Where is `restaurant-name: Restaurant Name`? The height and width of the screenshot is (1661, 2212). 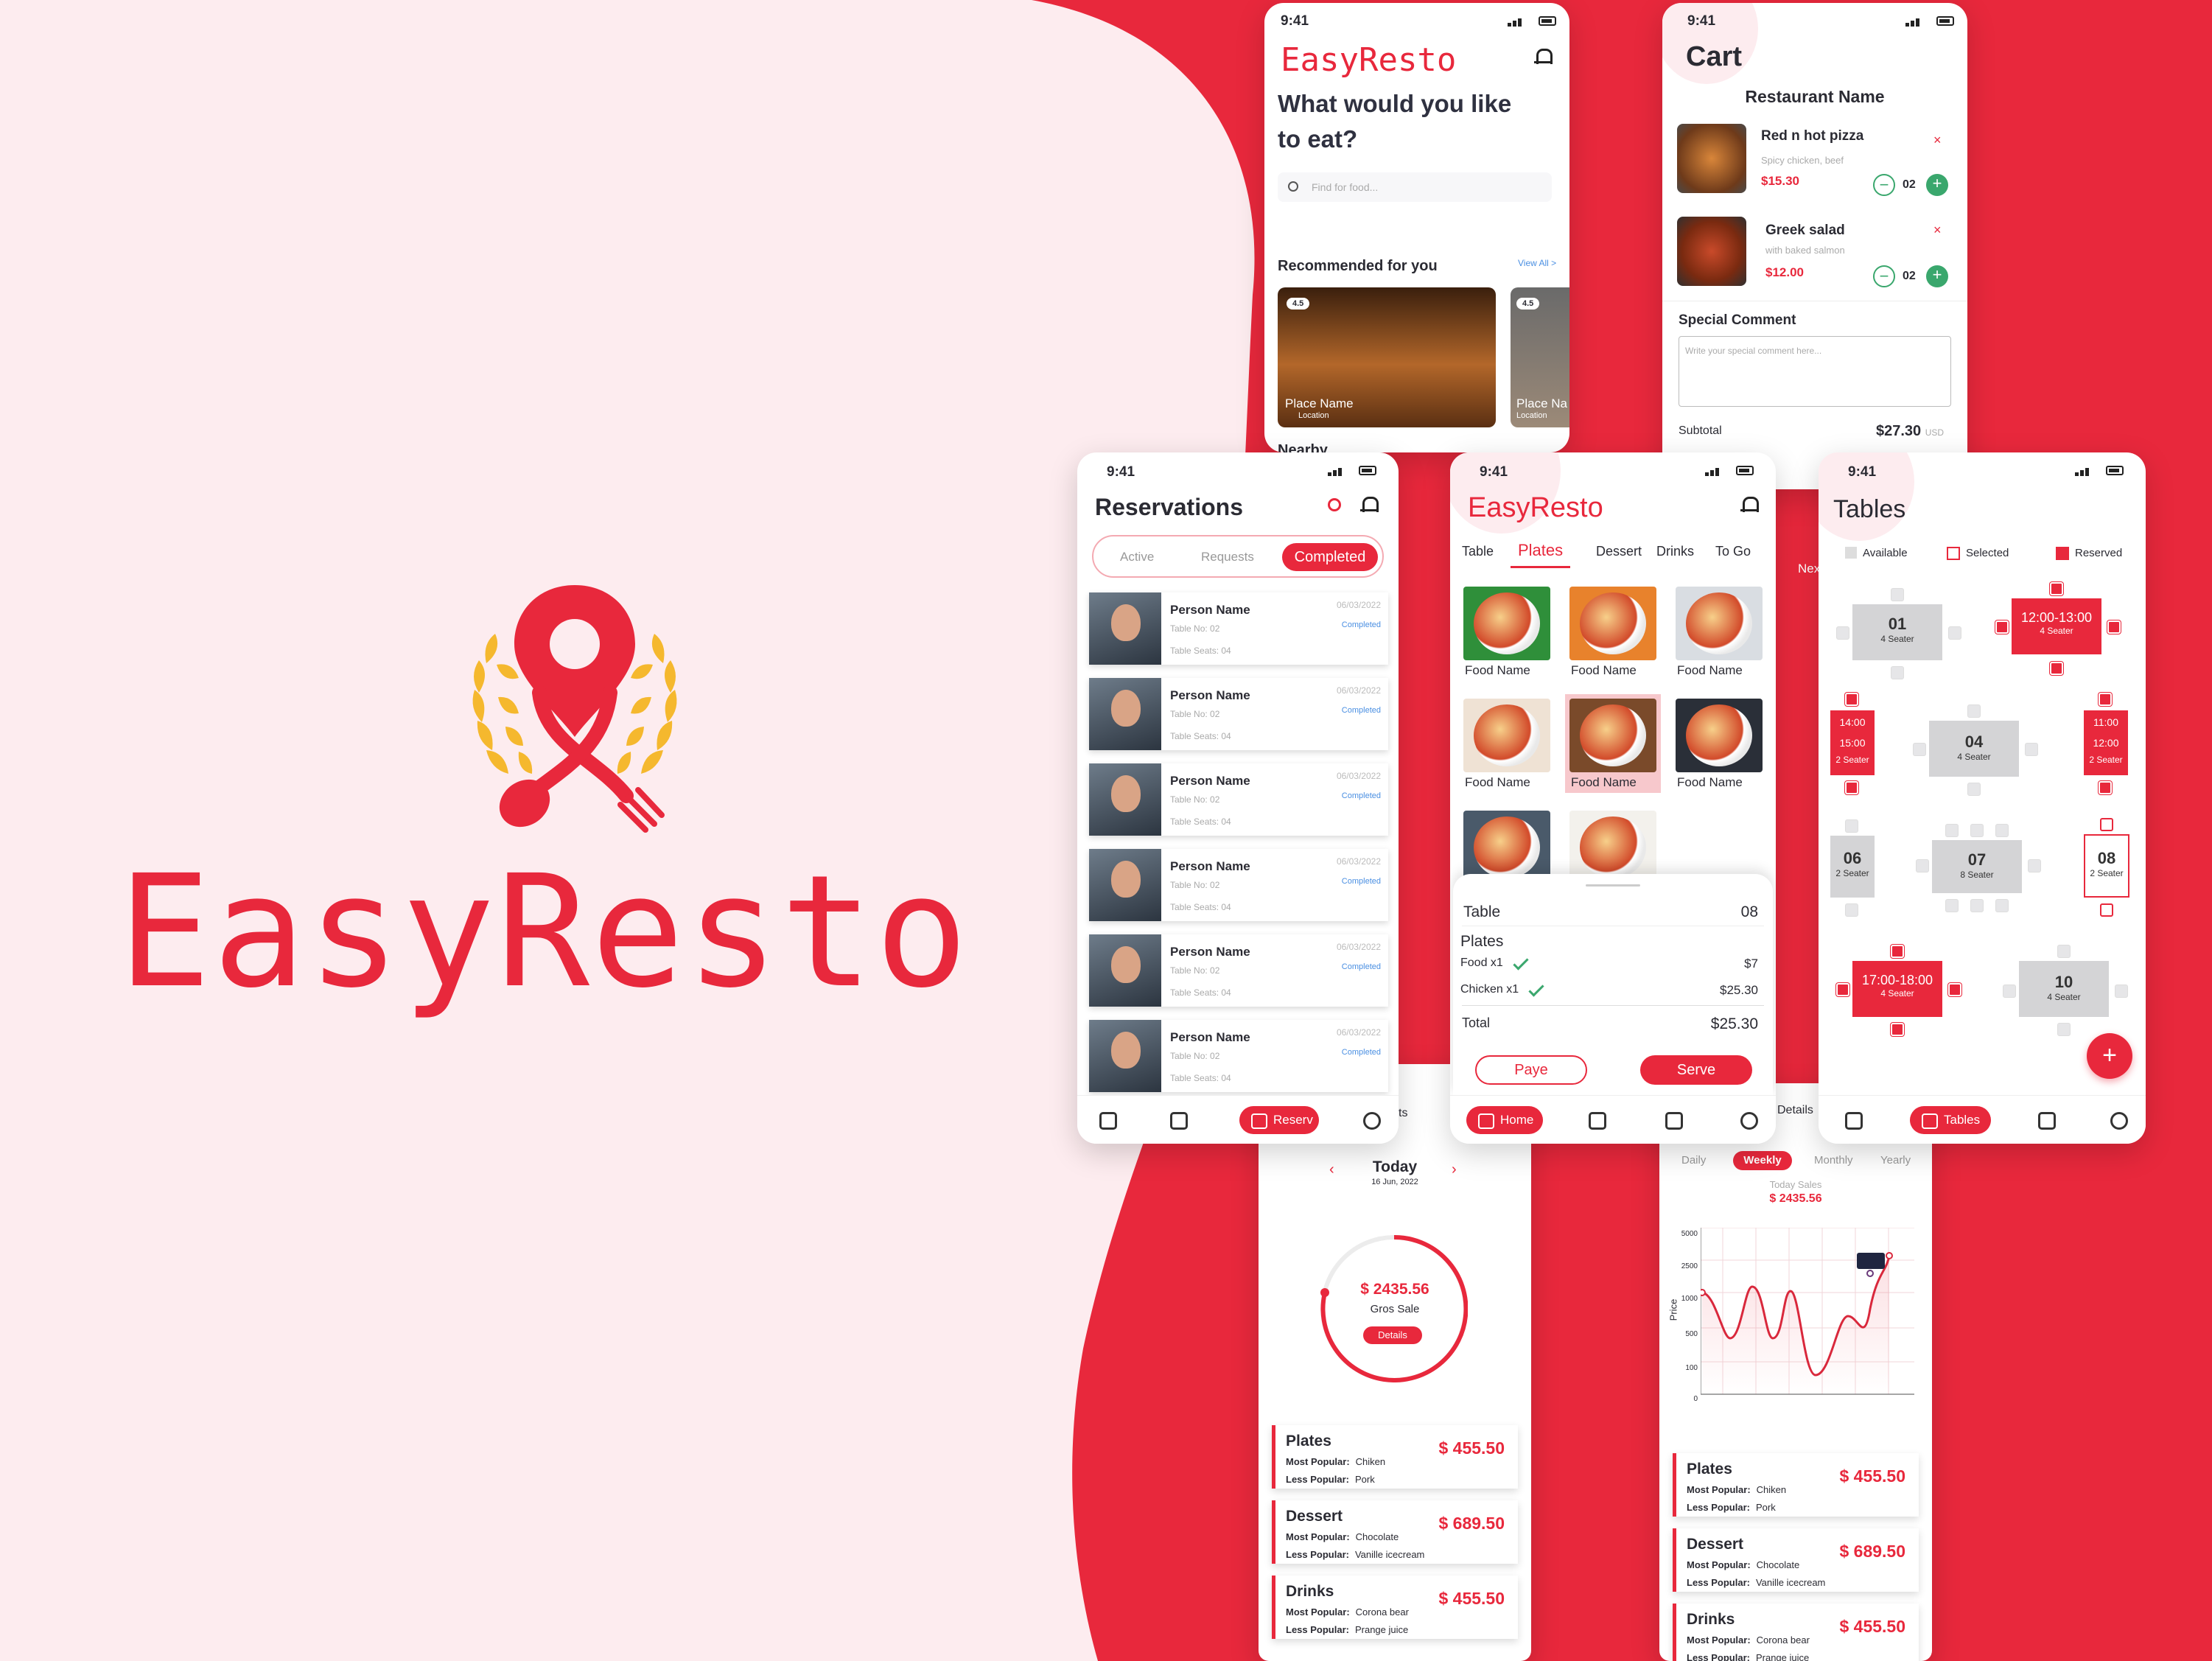
restaurant-name: Restaurant Name is located at coordinates (1815, 97).